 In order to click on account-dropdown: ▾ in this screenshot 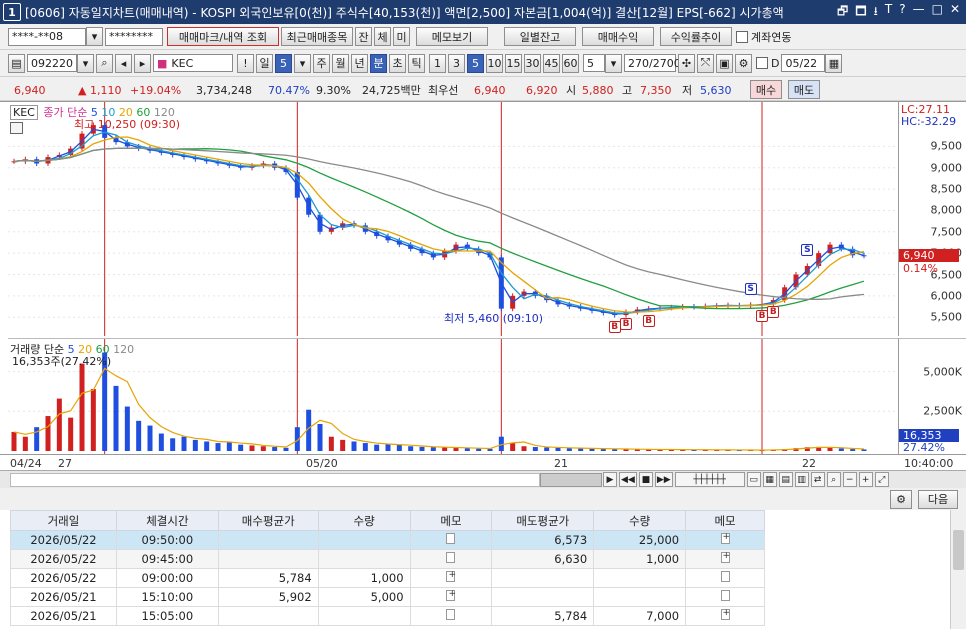, I will do `click(94, 36)`.